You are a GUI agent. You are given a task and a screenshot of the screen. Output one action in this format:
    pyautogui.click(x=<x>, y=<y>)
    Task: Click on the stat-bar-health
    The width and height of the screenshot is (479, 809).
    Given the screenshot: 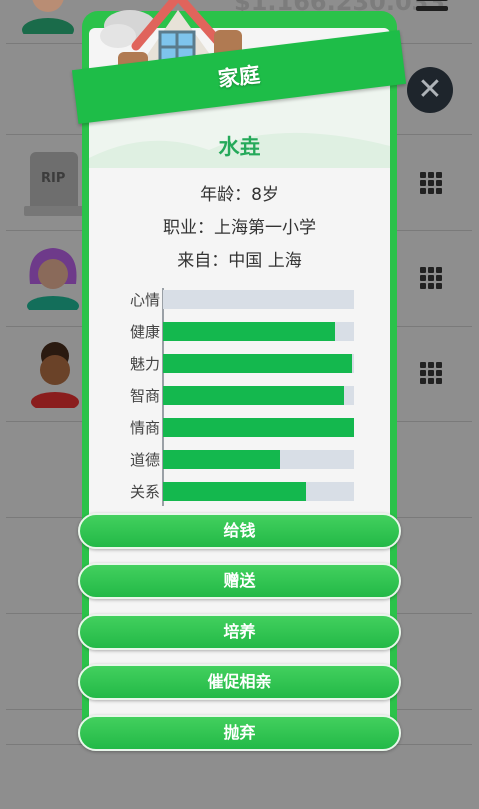 What is the action you would take?
    pyautogui.click(x=258, y=331)
    